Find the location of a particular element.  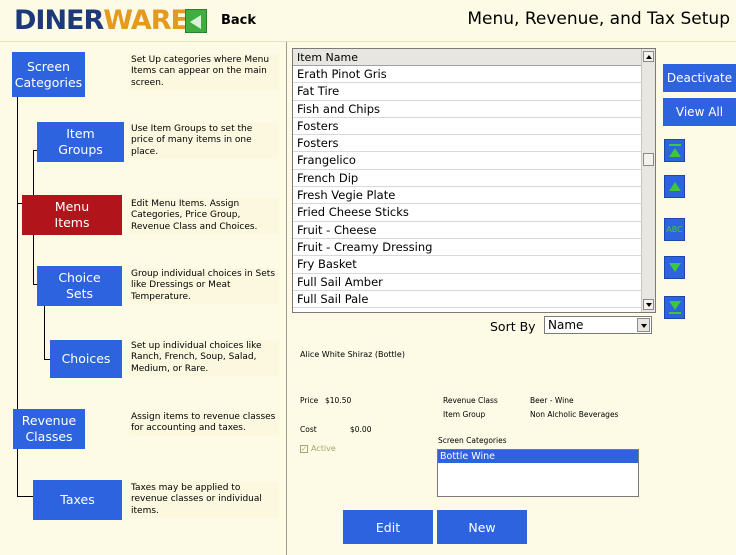

top-bar-icon is located at coordinates (675, 145).